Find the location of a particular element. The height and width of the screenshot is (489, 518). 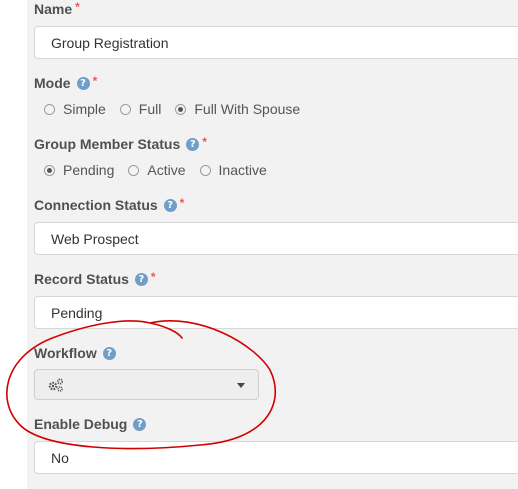

caret-down-icon is located at coordinates (241, 385).